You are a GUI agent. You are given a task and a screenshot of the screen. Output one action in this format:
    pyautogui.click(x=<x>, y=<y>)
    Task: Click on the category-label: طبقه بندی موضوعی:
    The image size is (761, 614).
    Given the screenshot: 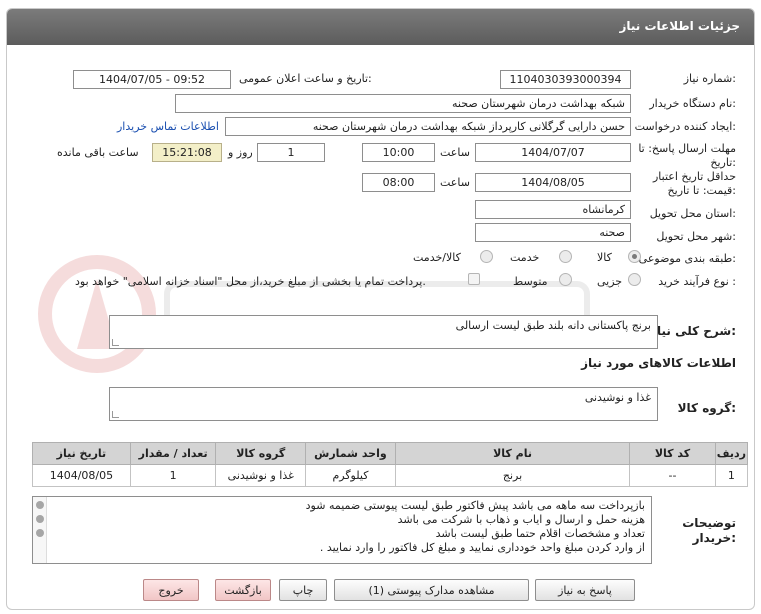 What is the action you would take?
    pyautogui.click(x=687, y=258)
    